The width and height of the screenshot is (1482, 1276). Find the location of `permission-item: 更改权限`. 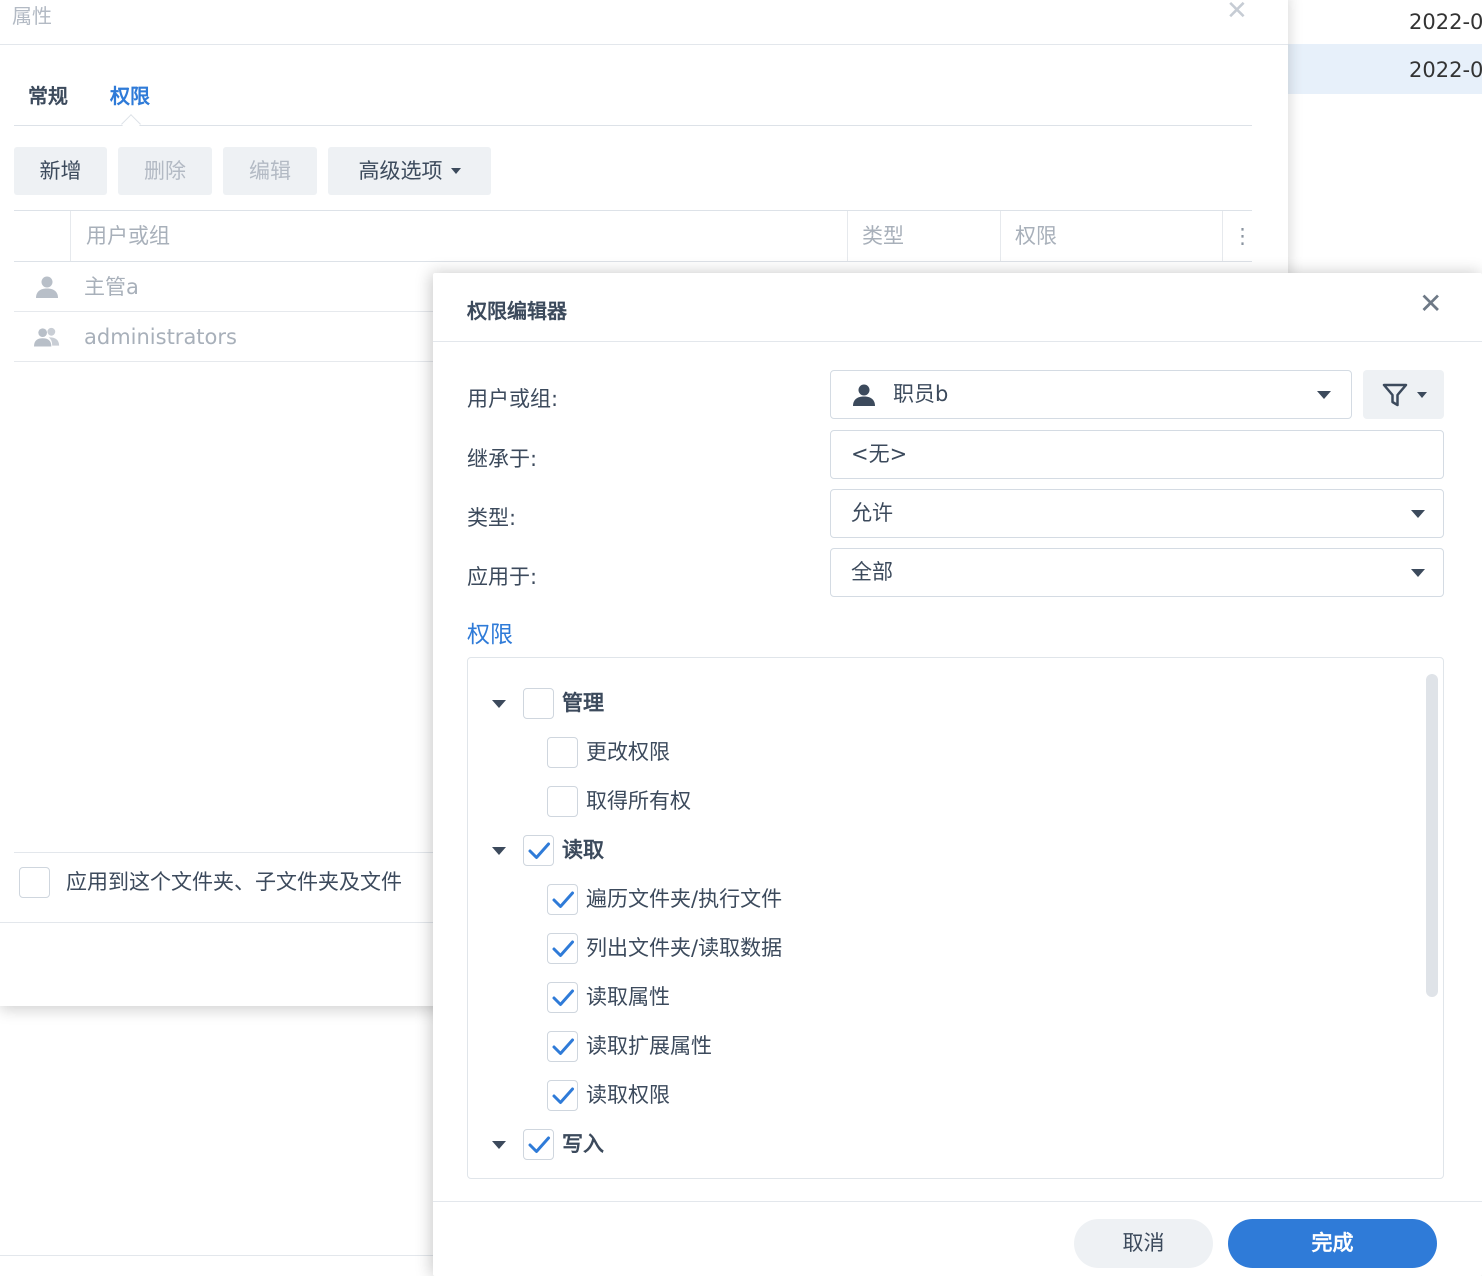

permission-item: 更改权限 is located at coordinates (918, 753).